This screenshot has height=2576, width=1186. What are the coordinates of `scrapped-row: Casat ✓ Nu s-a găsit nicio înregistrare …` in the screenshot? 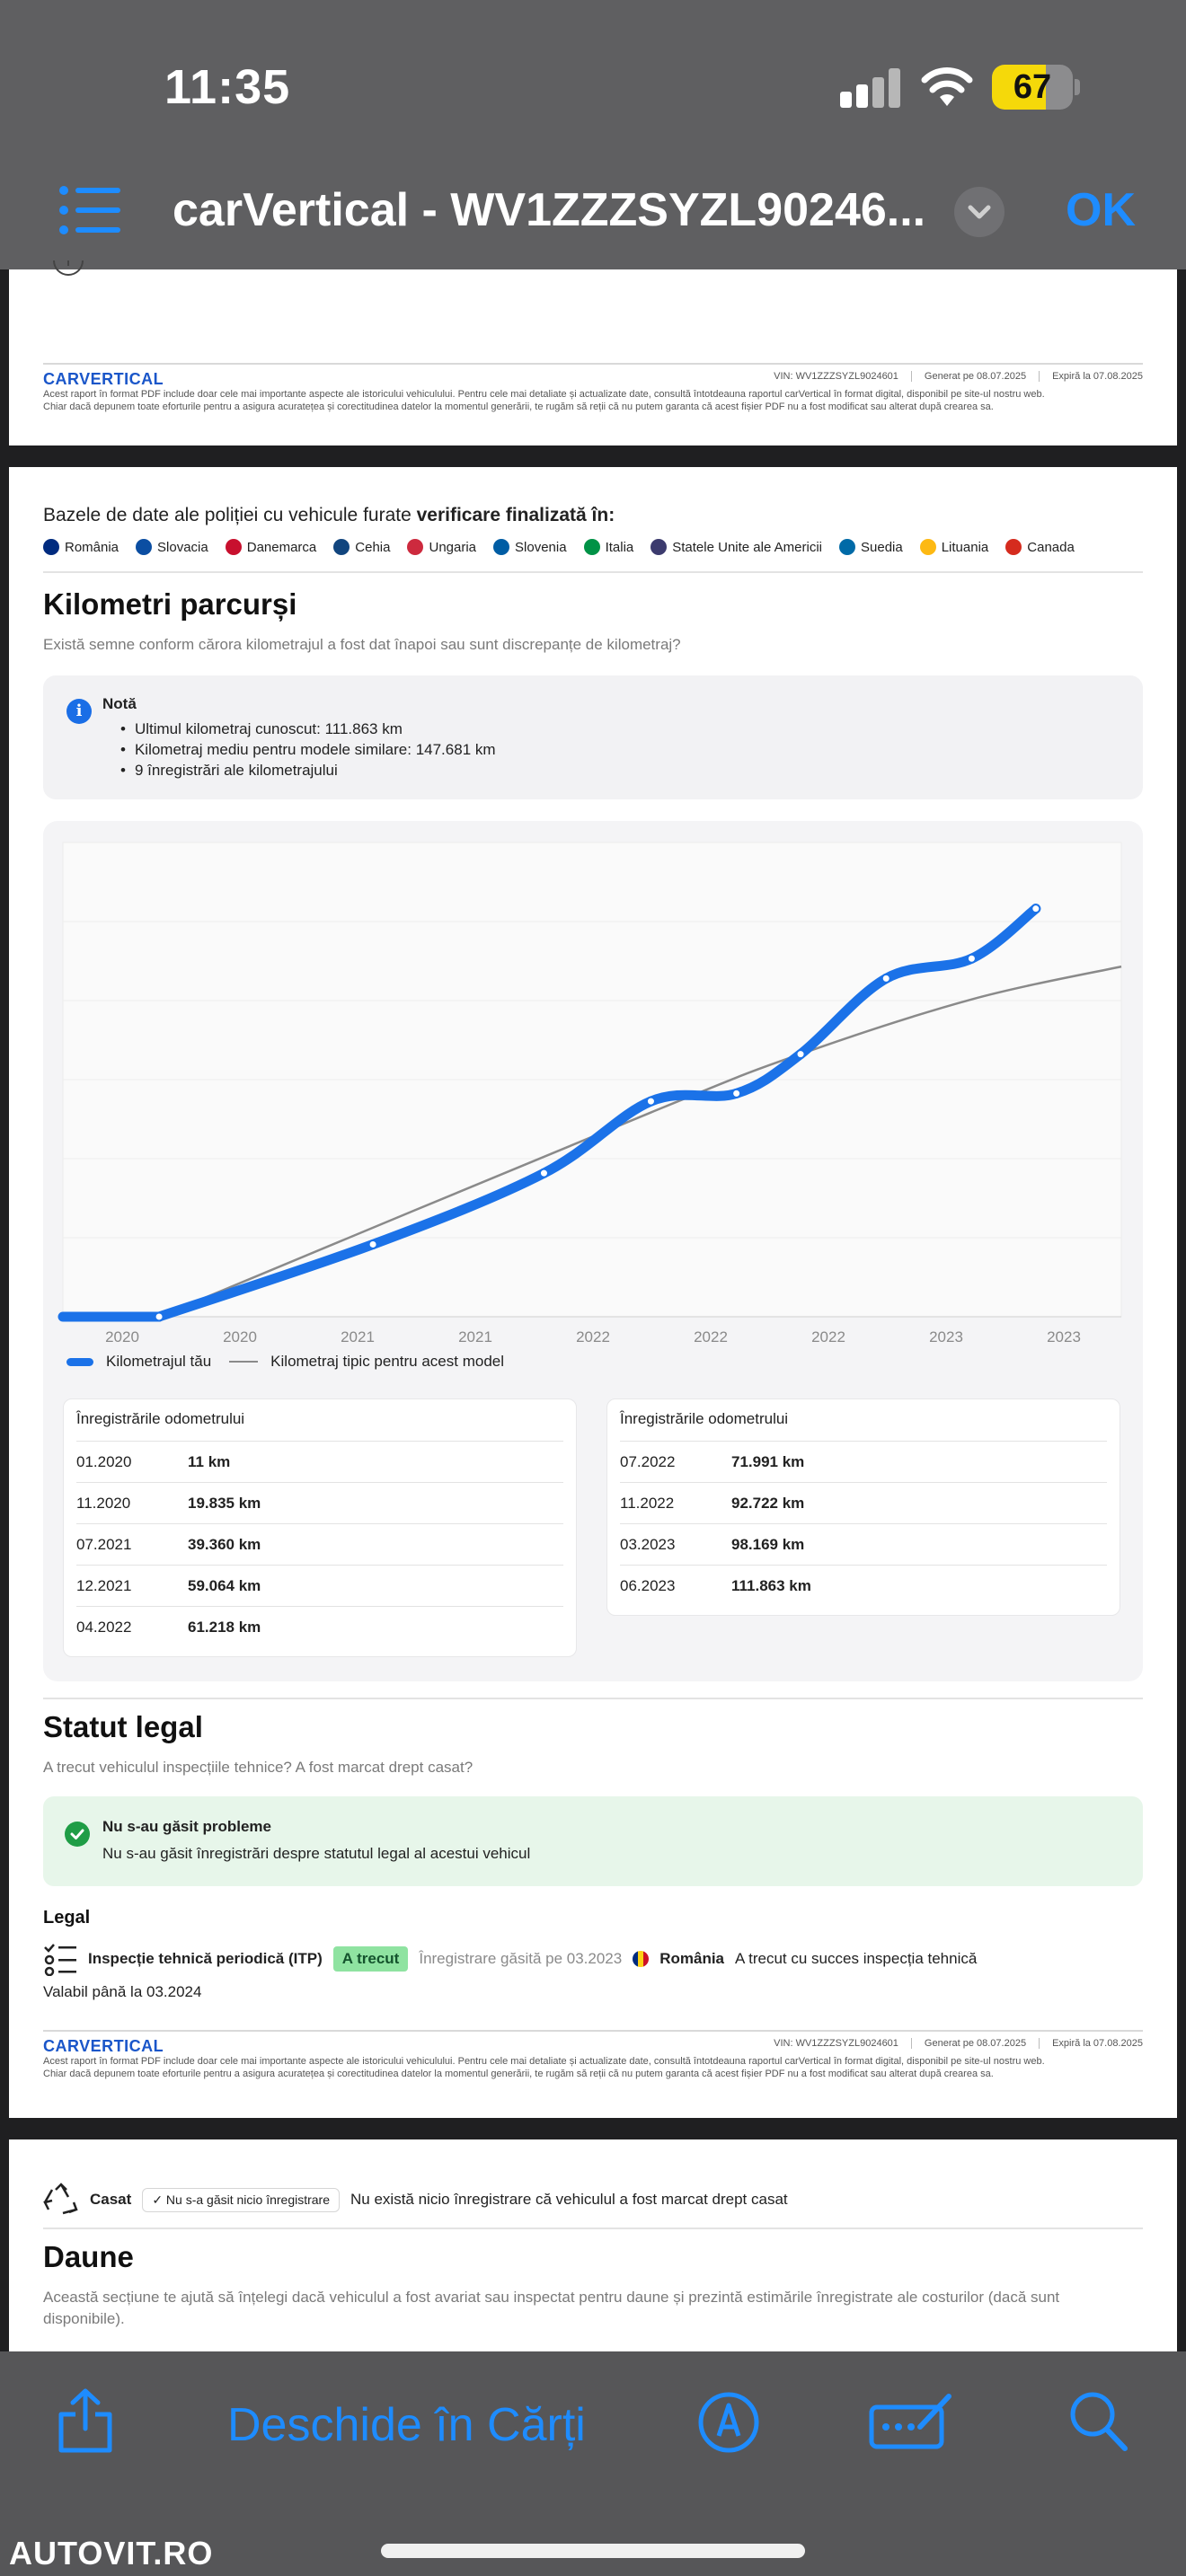 It's located at (415, 2200).